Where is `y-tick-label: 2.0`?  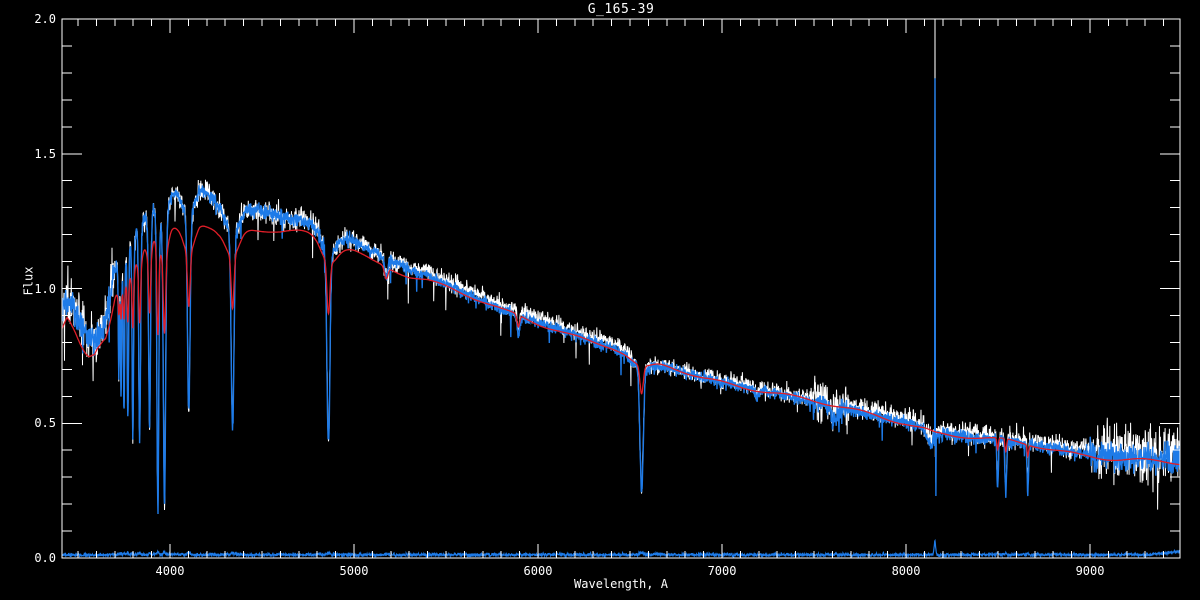 y-tick-label: 2.0 is located at coordinates (45, 19).